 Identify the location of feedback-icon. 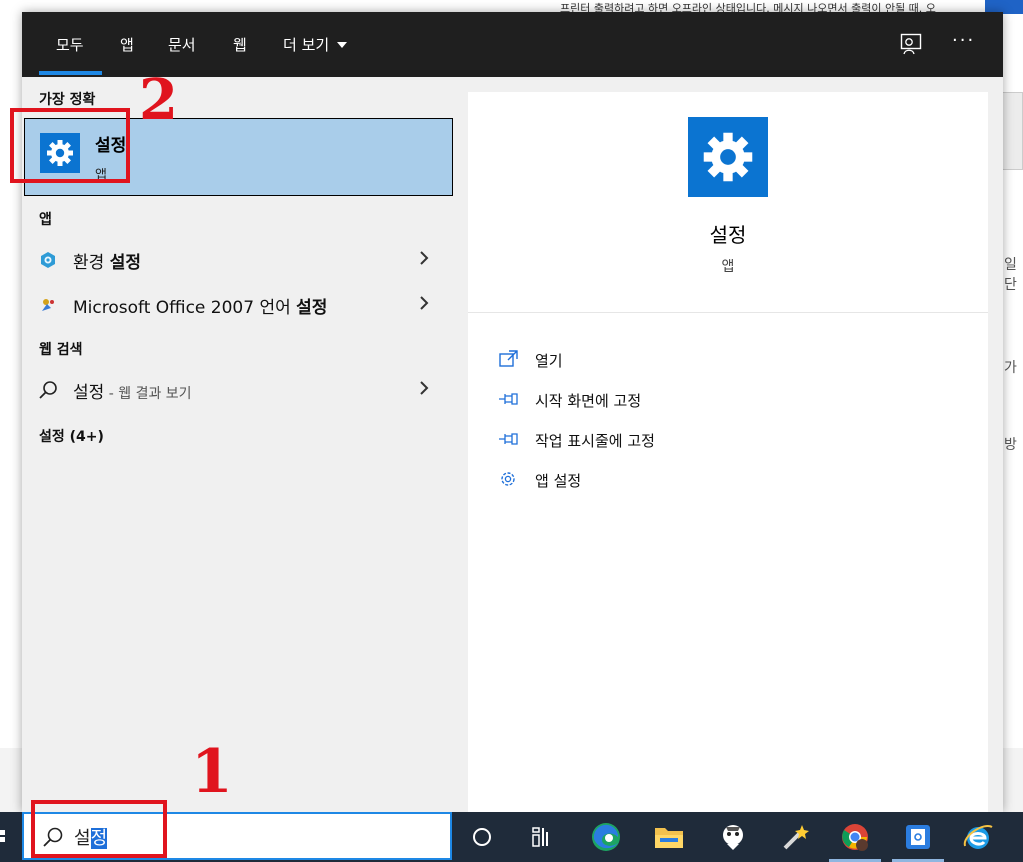
(911, 44).